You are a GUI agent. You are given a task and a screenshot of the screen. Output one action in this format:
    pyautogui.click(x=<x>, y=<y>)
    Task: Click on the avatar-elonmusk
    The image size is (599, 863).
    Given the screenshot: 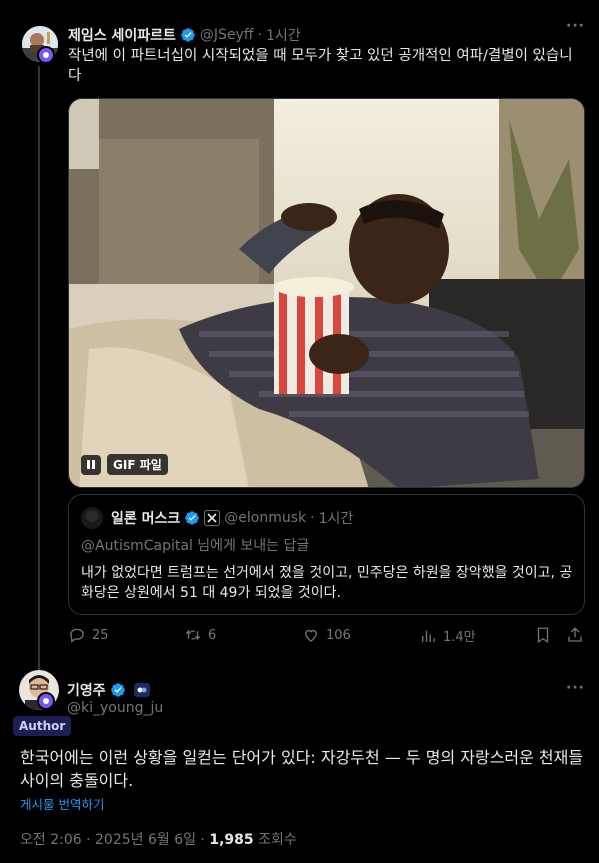 What is the action you would take?
    pyautogui.click(x=92, y=518)
    